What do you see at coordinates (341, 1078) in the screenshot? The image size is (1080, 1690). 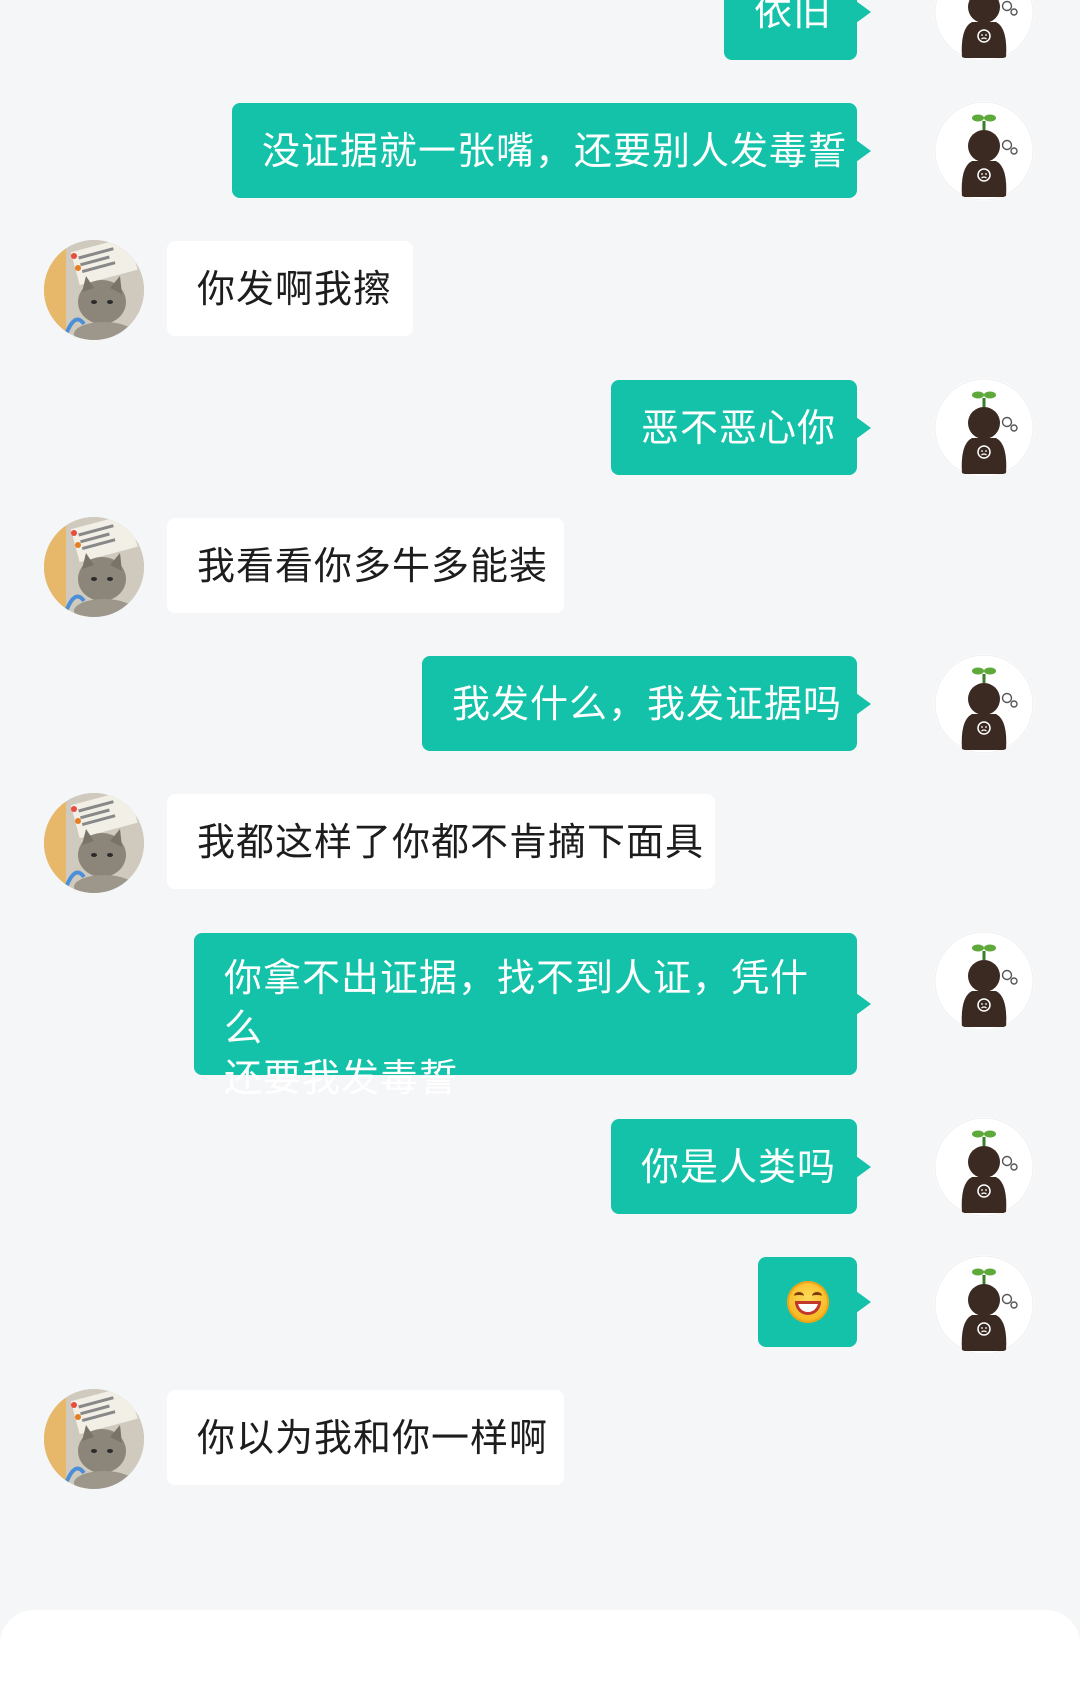 I see `message-text-line: 还要我发毒誓` at bounding box center [341, 1078].